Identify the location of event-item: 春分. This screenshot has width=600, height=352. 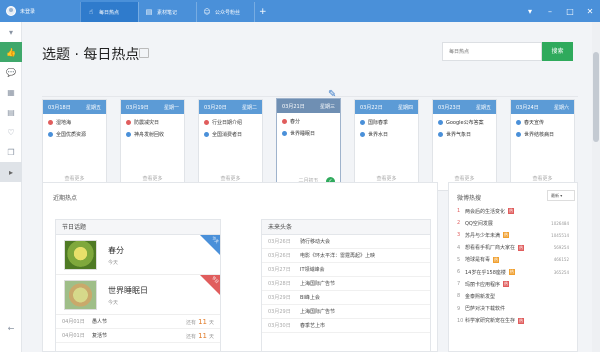
(311, 121).